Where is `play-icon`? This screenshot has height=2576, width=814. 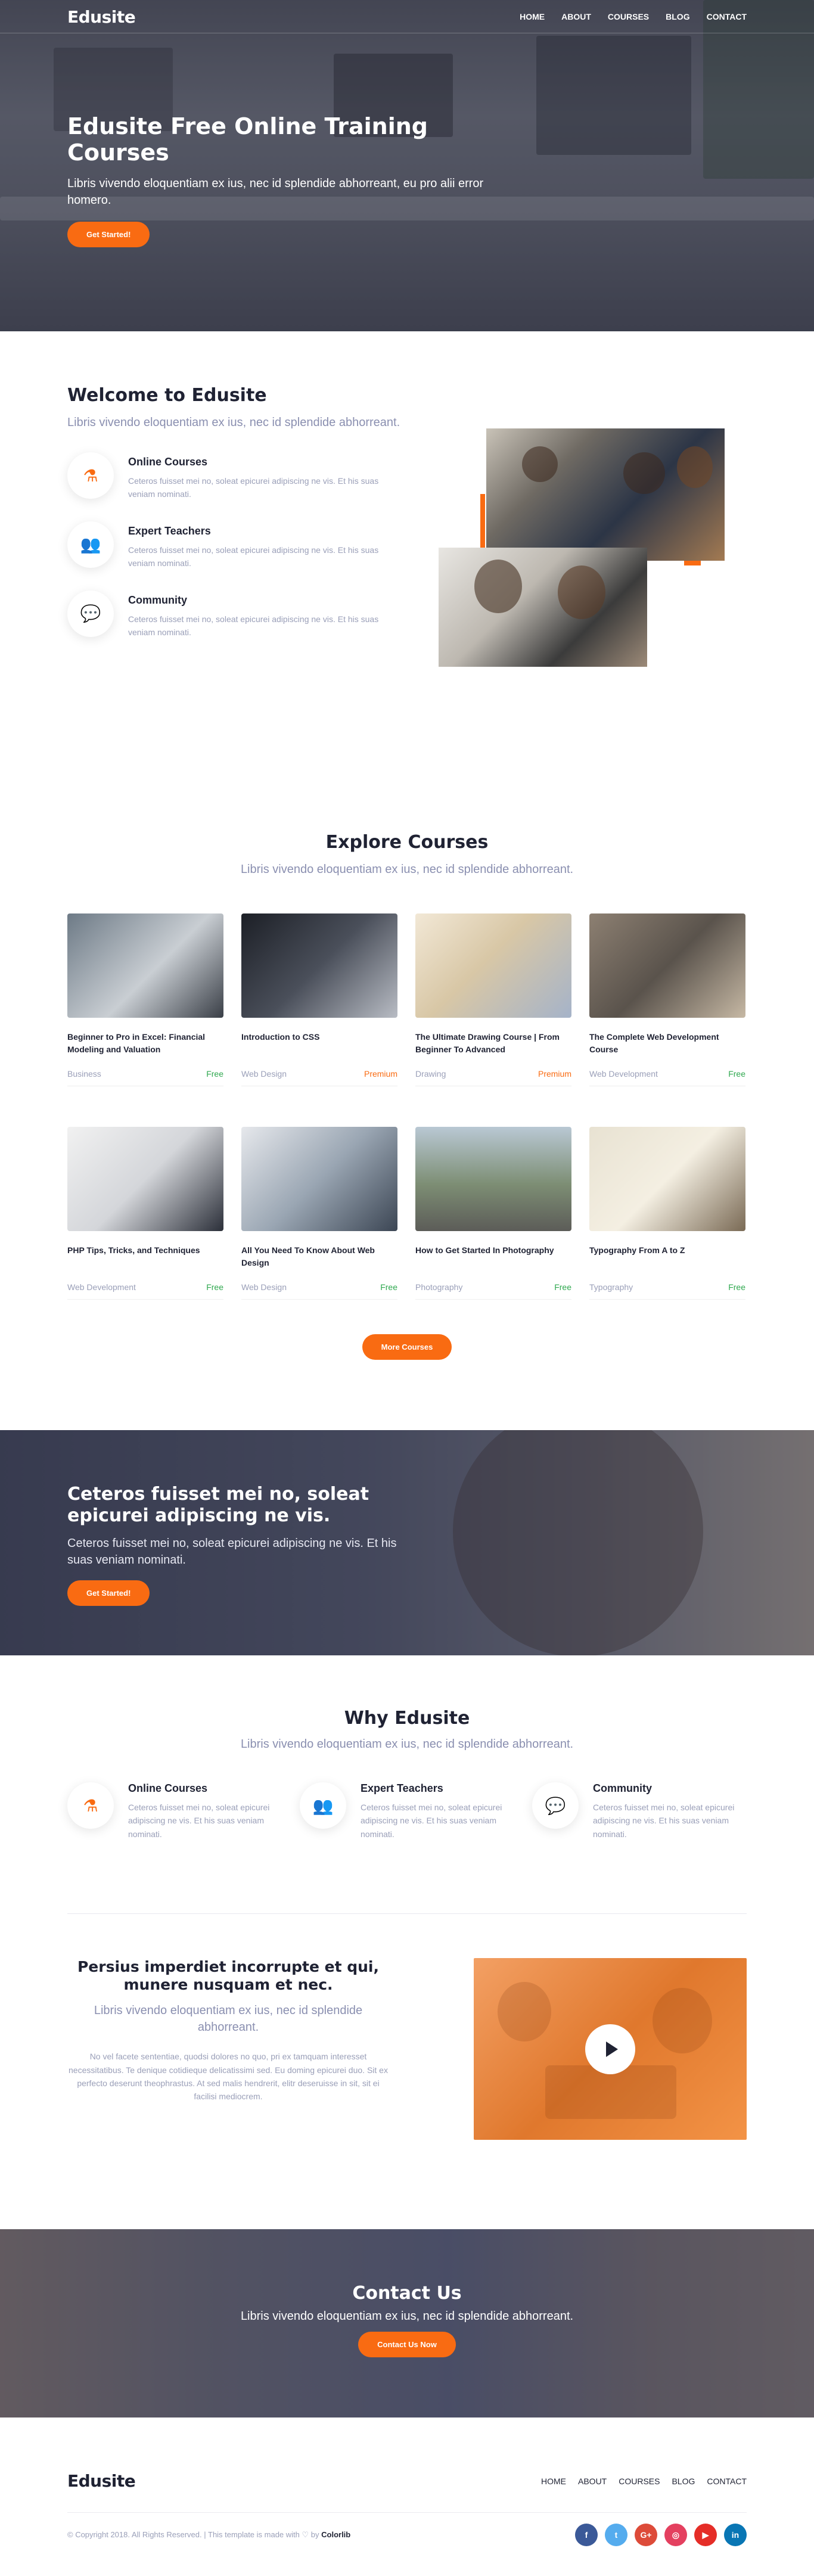 play-icon is located at coordinates (612, 2049).